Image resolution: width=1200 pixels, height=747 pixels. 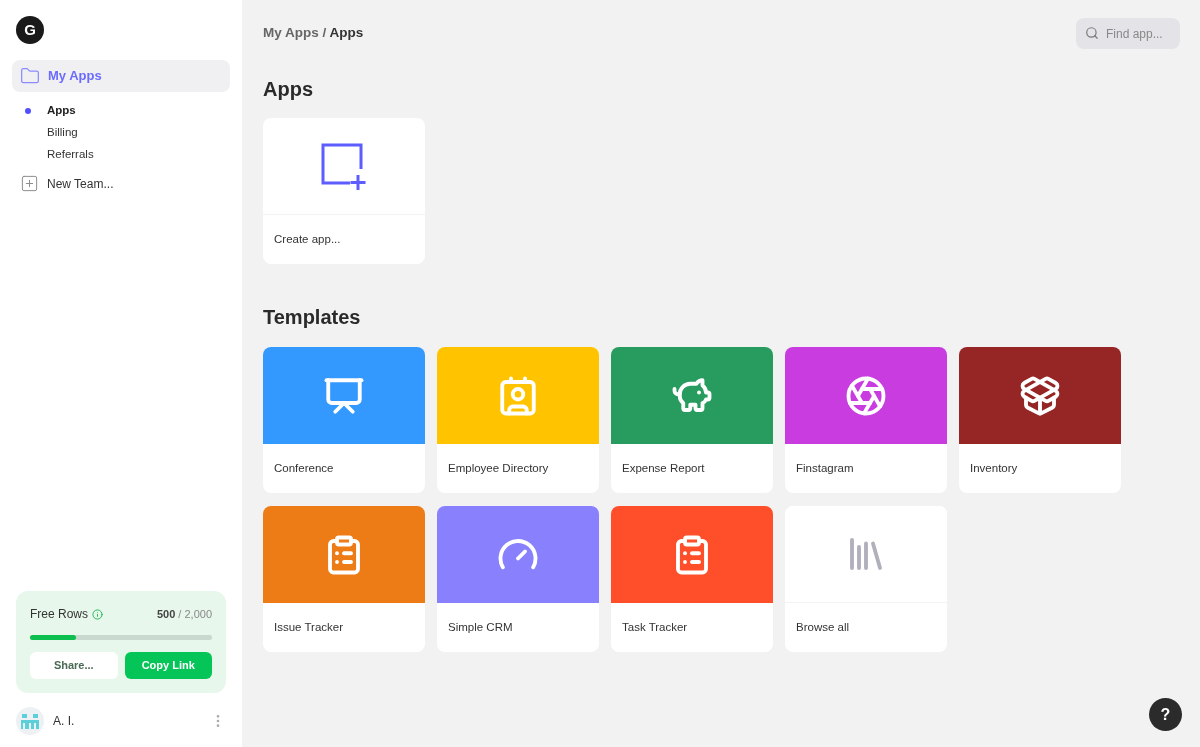 I want to click on info-icon, so click(x=97, y=614).